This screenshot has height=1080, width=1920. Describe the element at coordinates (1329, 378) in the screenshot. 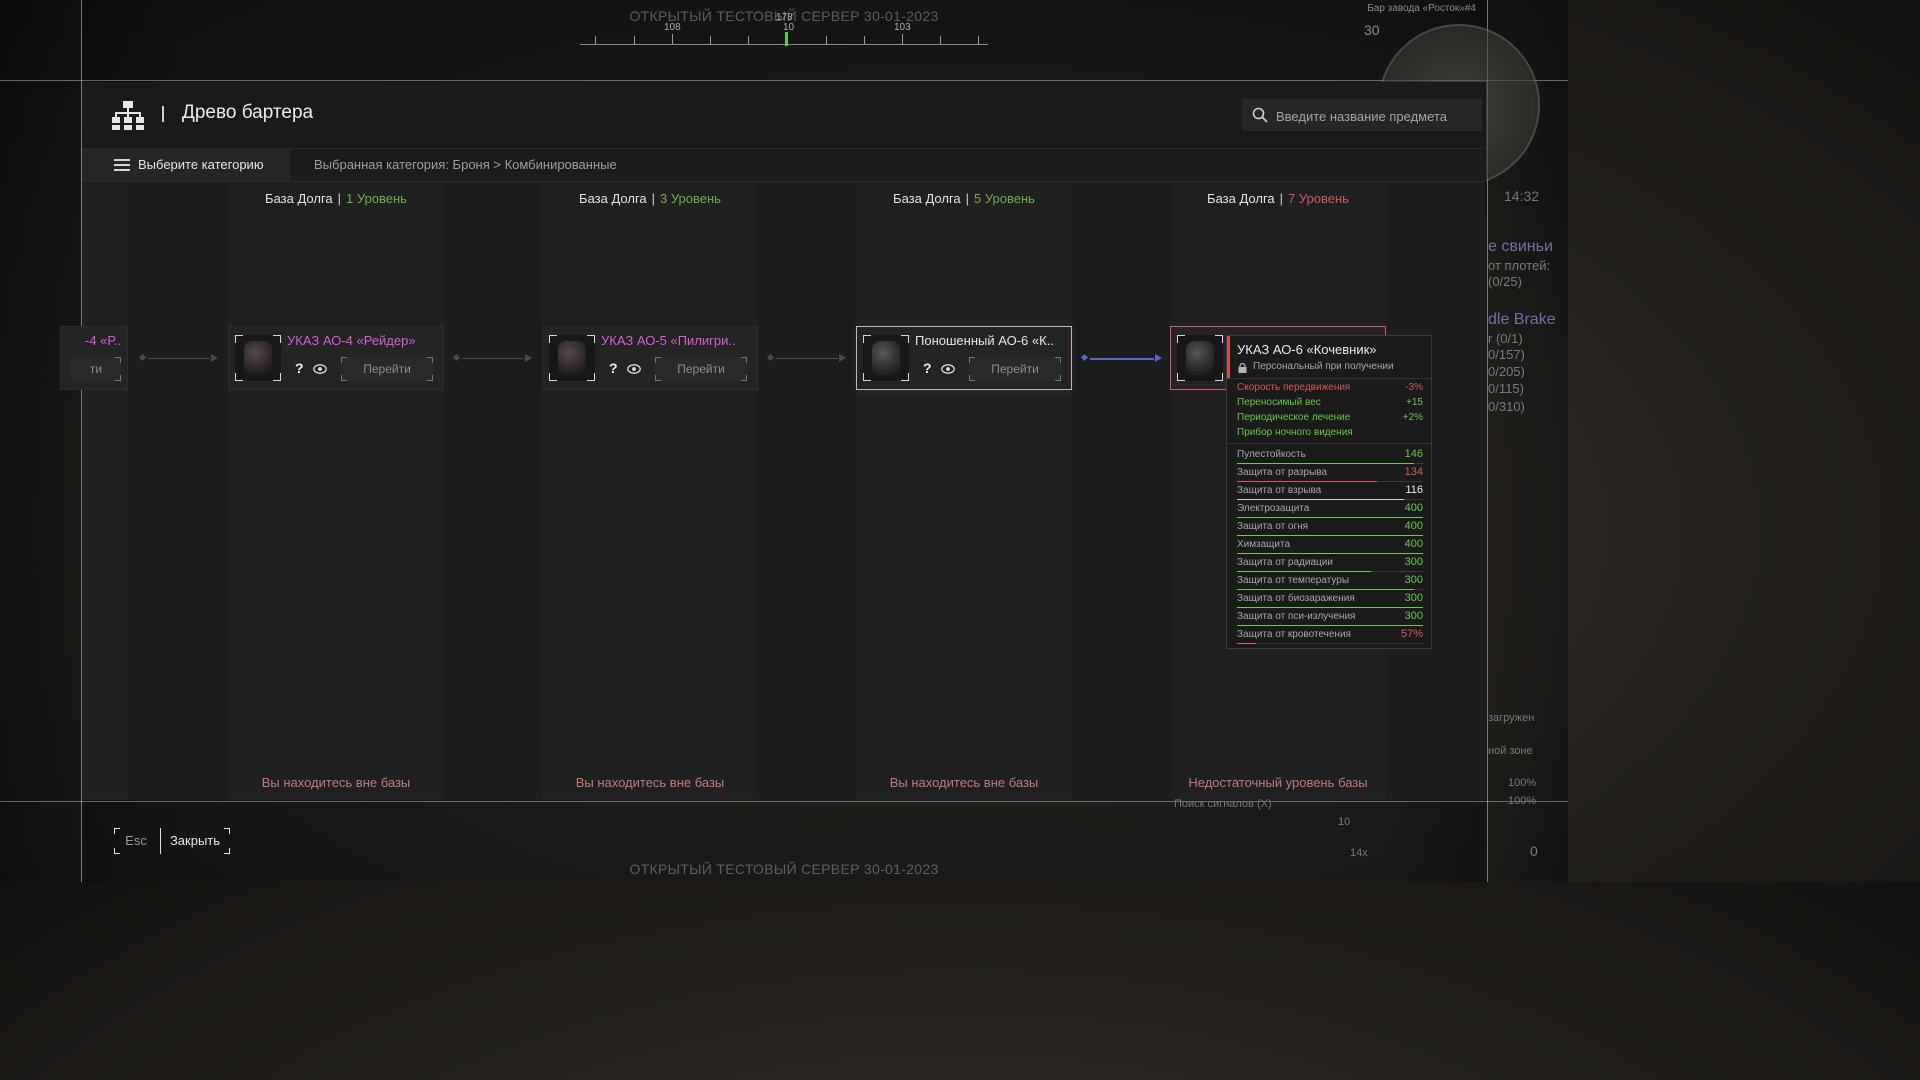

I see `tooltip-divider` at that location.